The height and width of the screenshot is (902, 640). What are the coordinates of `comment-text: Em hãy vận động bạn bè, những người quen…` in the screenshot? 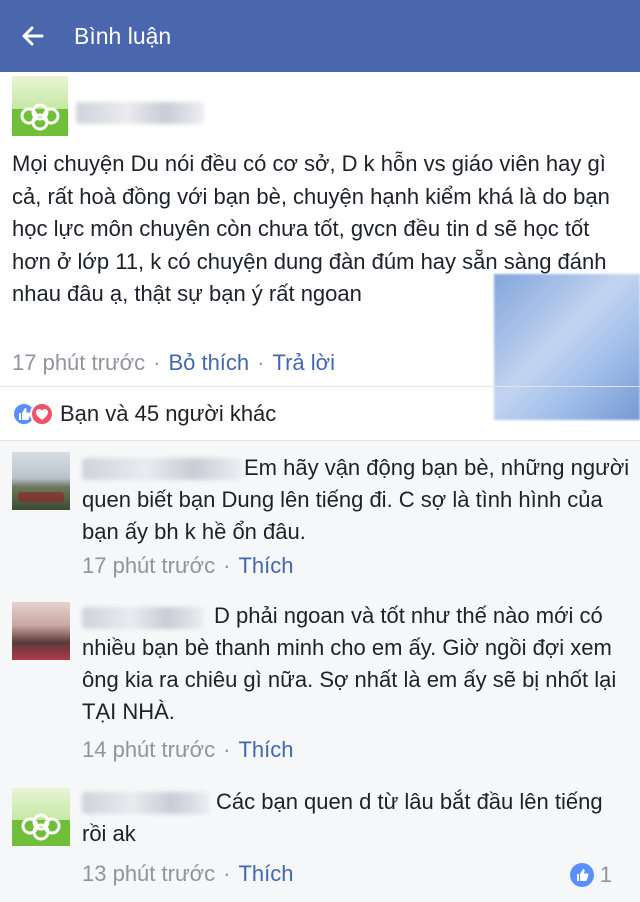 It's located at (356, 499).